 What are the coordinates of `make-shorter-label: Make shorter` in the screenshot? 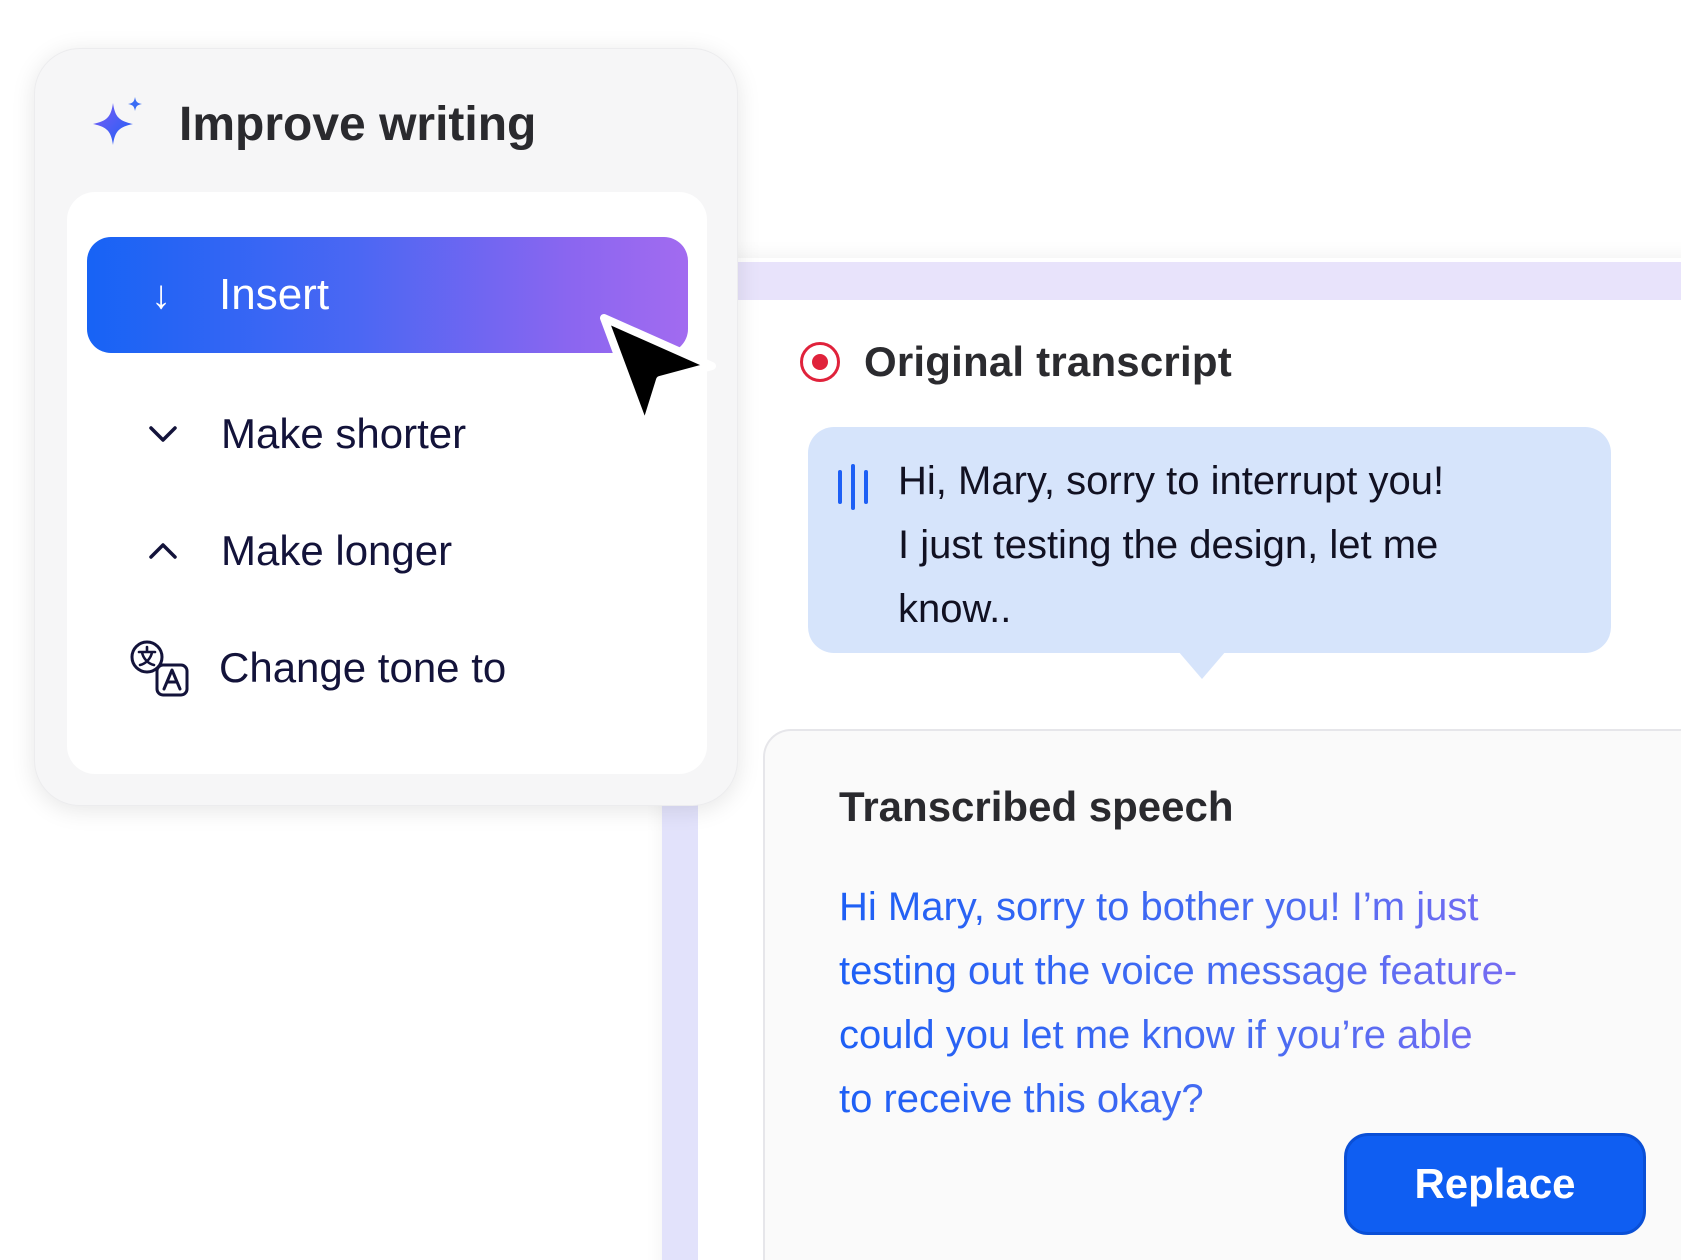 It's located at (344, 433).